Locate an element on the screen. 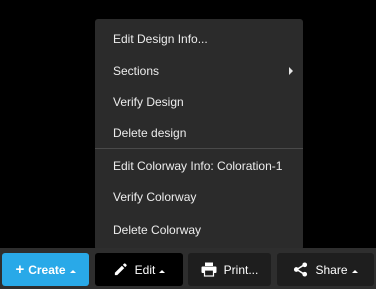  create-button-label: Create is located at coordinates (47, 269).